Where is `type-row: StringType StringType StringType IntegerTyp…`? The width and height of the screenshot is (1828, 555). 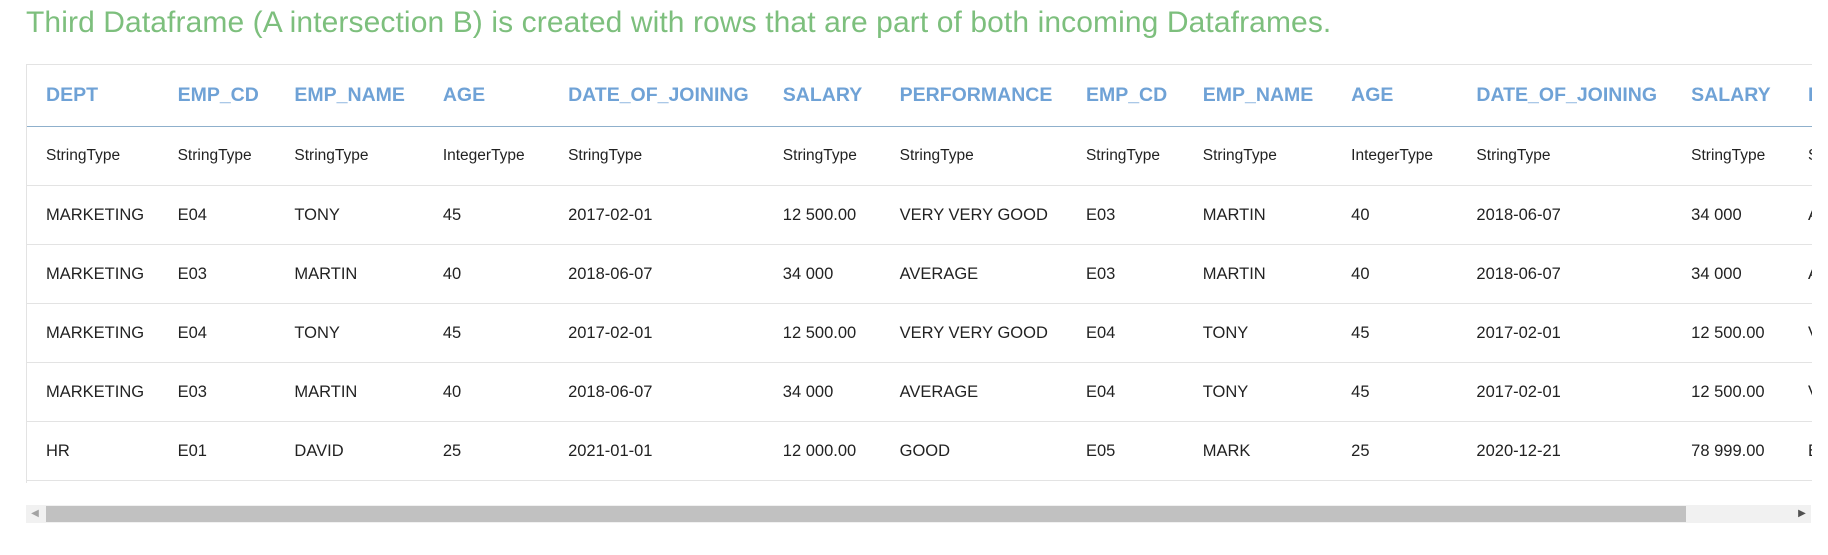
type-row: StringType StringType StringType IntegerTyp… is located at coordinates (919, 156).